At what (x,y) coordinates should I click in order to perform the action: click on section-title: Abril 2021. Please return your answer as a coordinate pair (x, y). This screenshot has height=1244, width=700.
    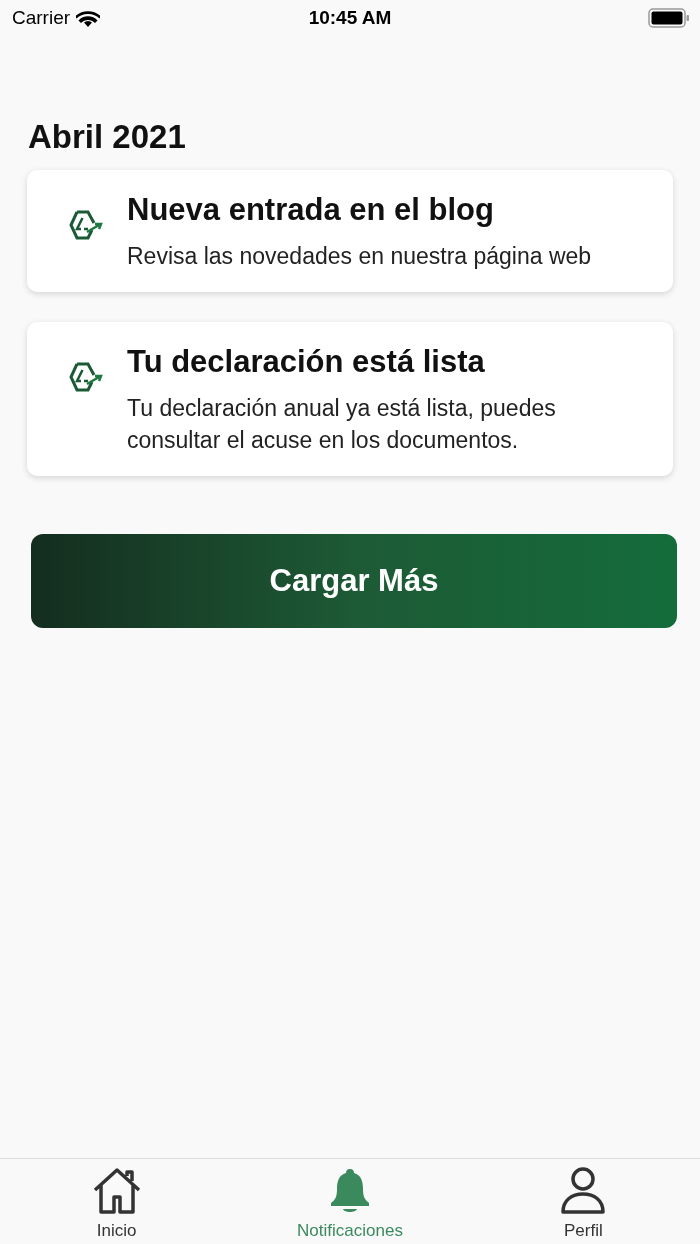
    Looking at the image, I should click on (107, 137).